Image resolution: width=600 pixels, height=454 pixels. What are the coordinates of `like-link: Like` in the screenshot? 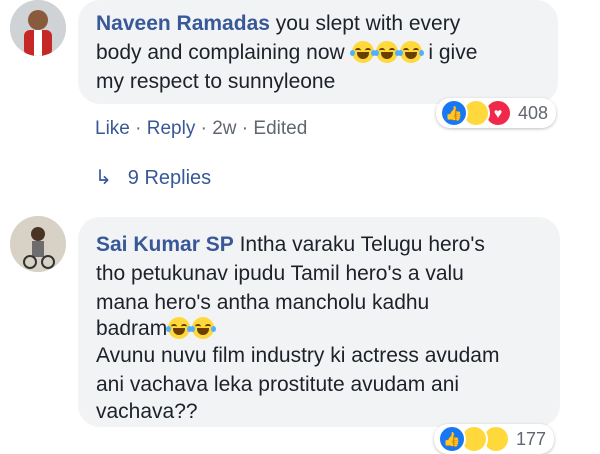 It's located at (112, 128).